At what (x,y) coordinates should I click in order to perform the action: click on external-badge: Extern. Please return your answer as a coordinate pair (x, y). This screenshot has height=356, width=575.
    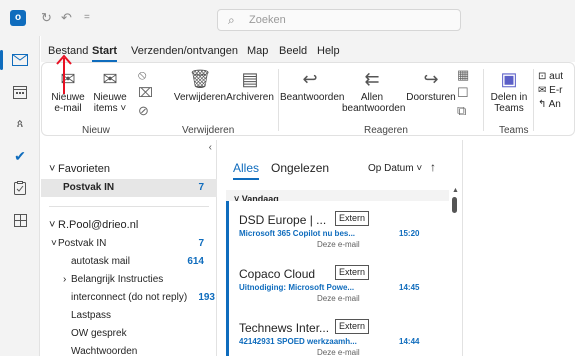
    Looking at the image, I should click on (352, 272).